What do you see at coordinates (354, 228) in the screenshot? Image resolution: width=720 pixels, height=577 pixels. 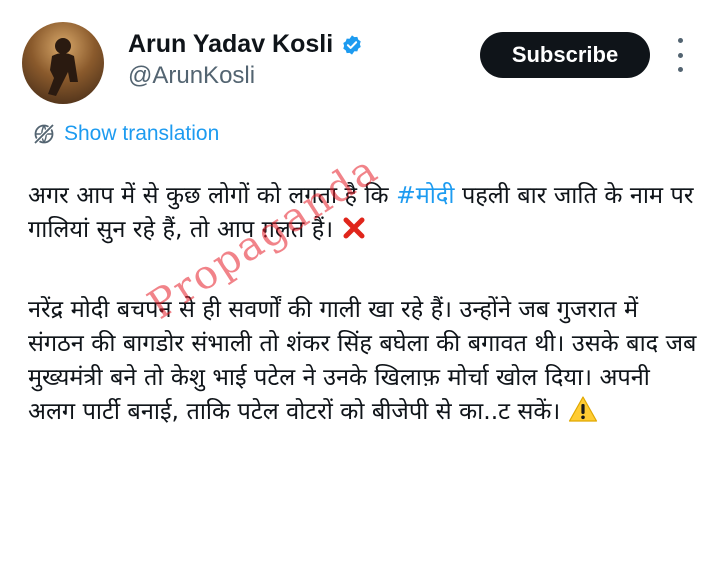 I see `cross-mark-icon` at bounding box center [354, 228].